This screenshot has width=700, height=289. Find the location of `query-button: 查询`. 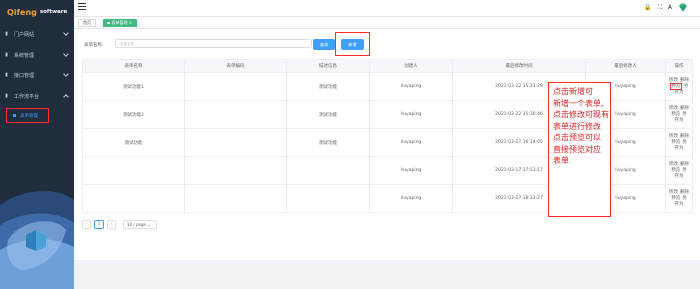

query-button: 查询 is located at coordinates (324, 44).